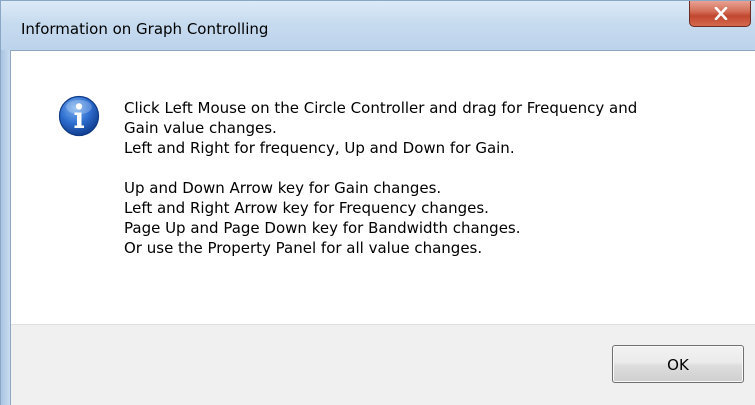  Describe the element at coordinates (200, 128) in the screenshot. I see `message-line: Gain value changes.` at that location.